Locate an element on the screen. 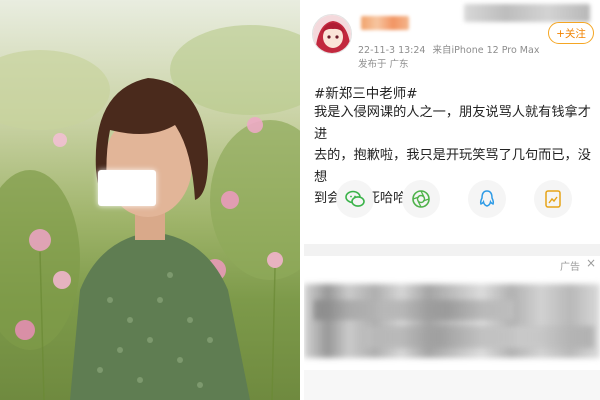 This screenshot has height=400, width=600. moments-icon is located at coordinates (421, 199).